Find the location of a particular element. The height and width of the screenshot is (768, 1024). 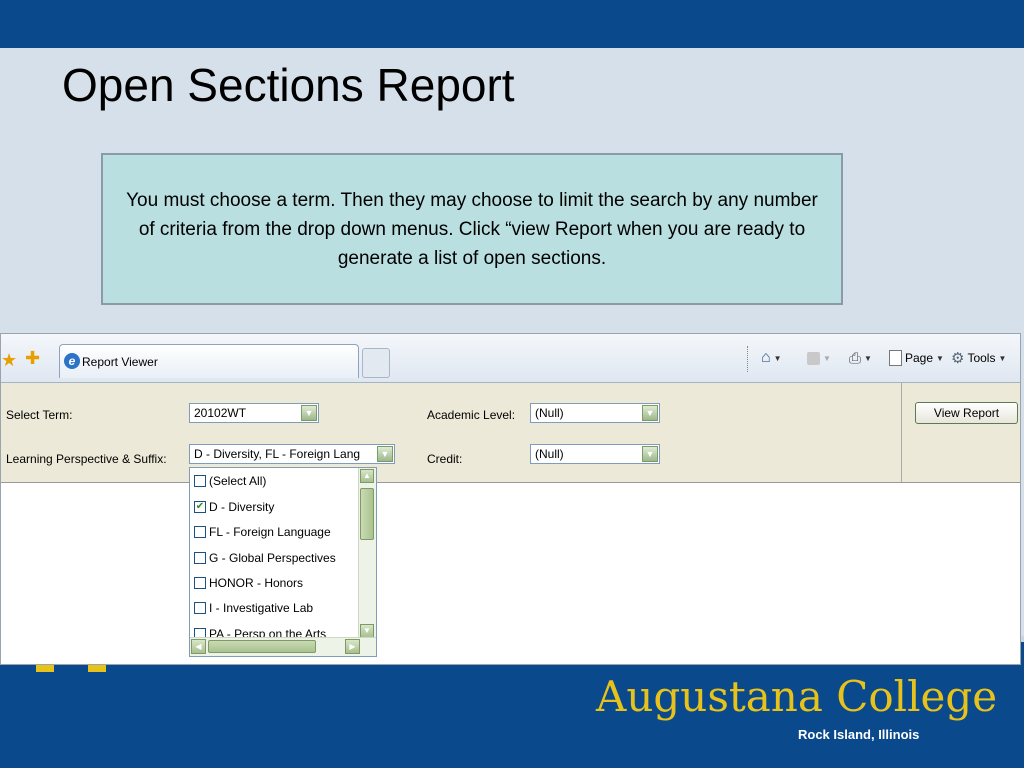

feeds-button: ▼ is located at coordinates (819, 358).